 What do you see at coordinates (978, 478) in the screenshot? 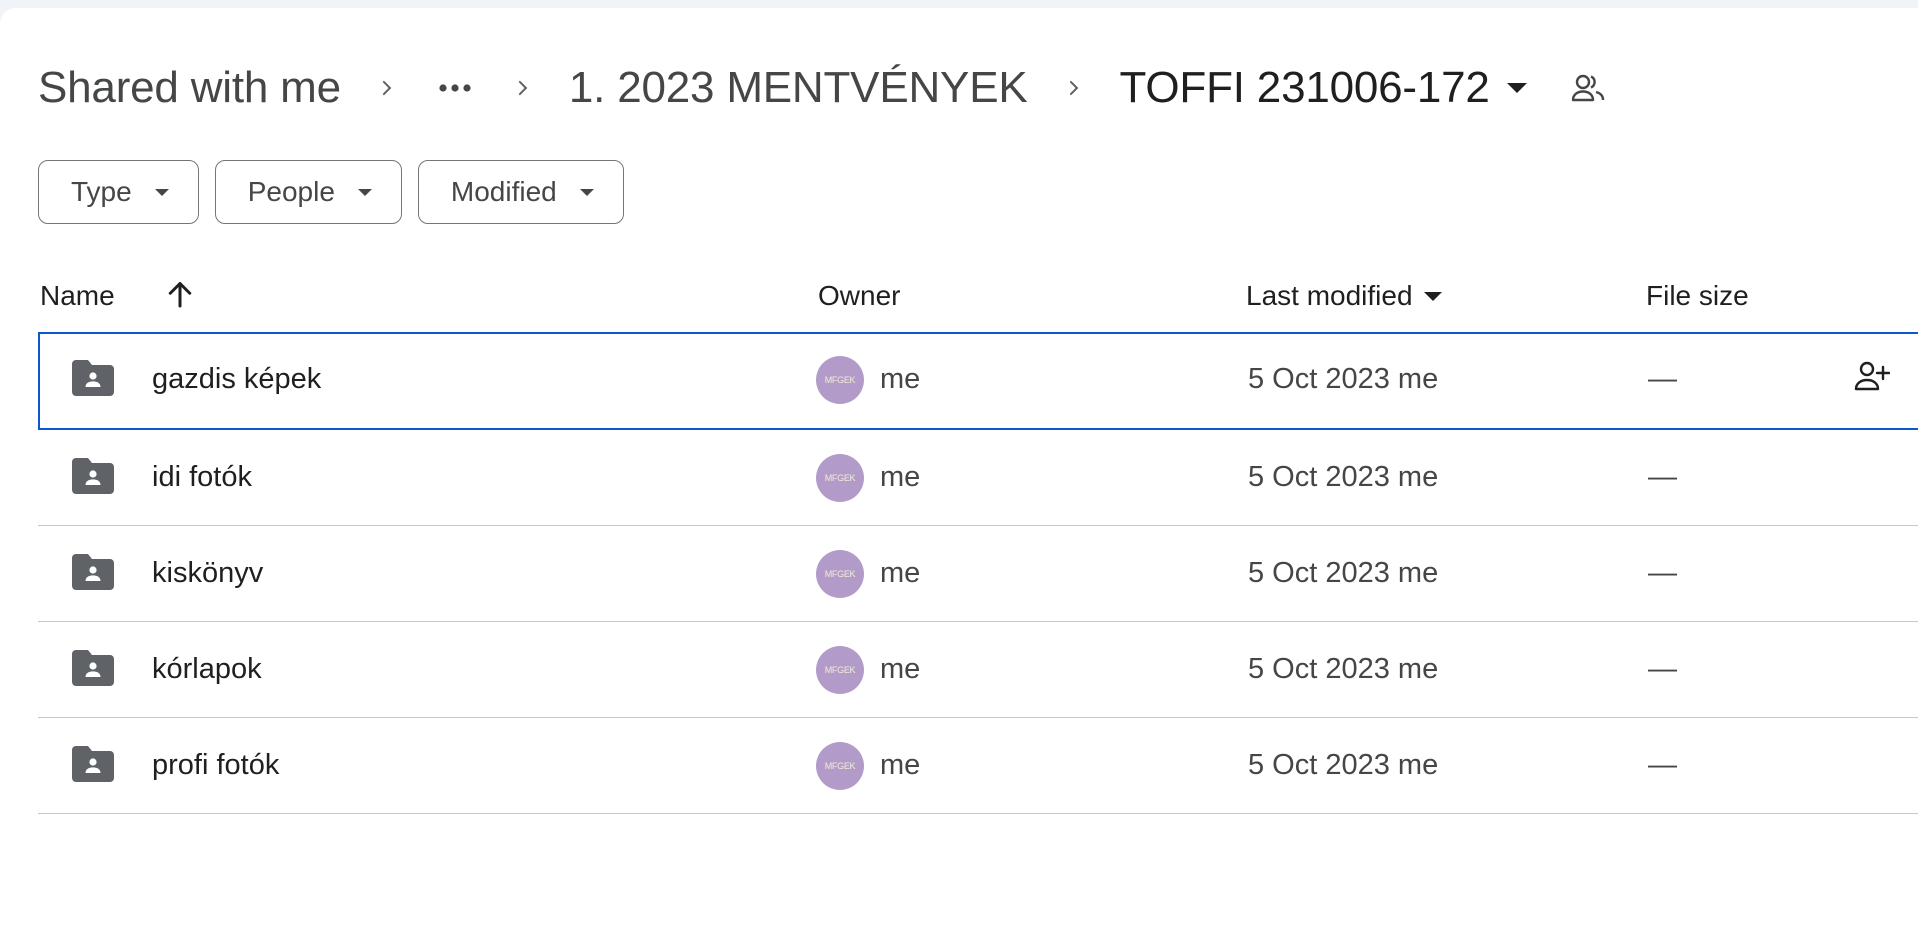
I see `table-row: idi fotók MFGEK me 5 Oct 2023 me —` at bounding box center [978, 478].